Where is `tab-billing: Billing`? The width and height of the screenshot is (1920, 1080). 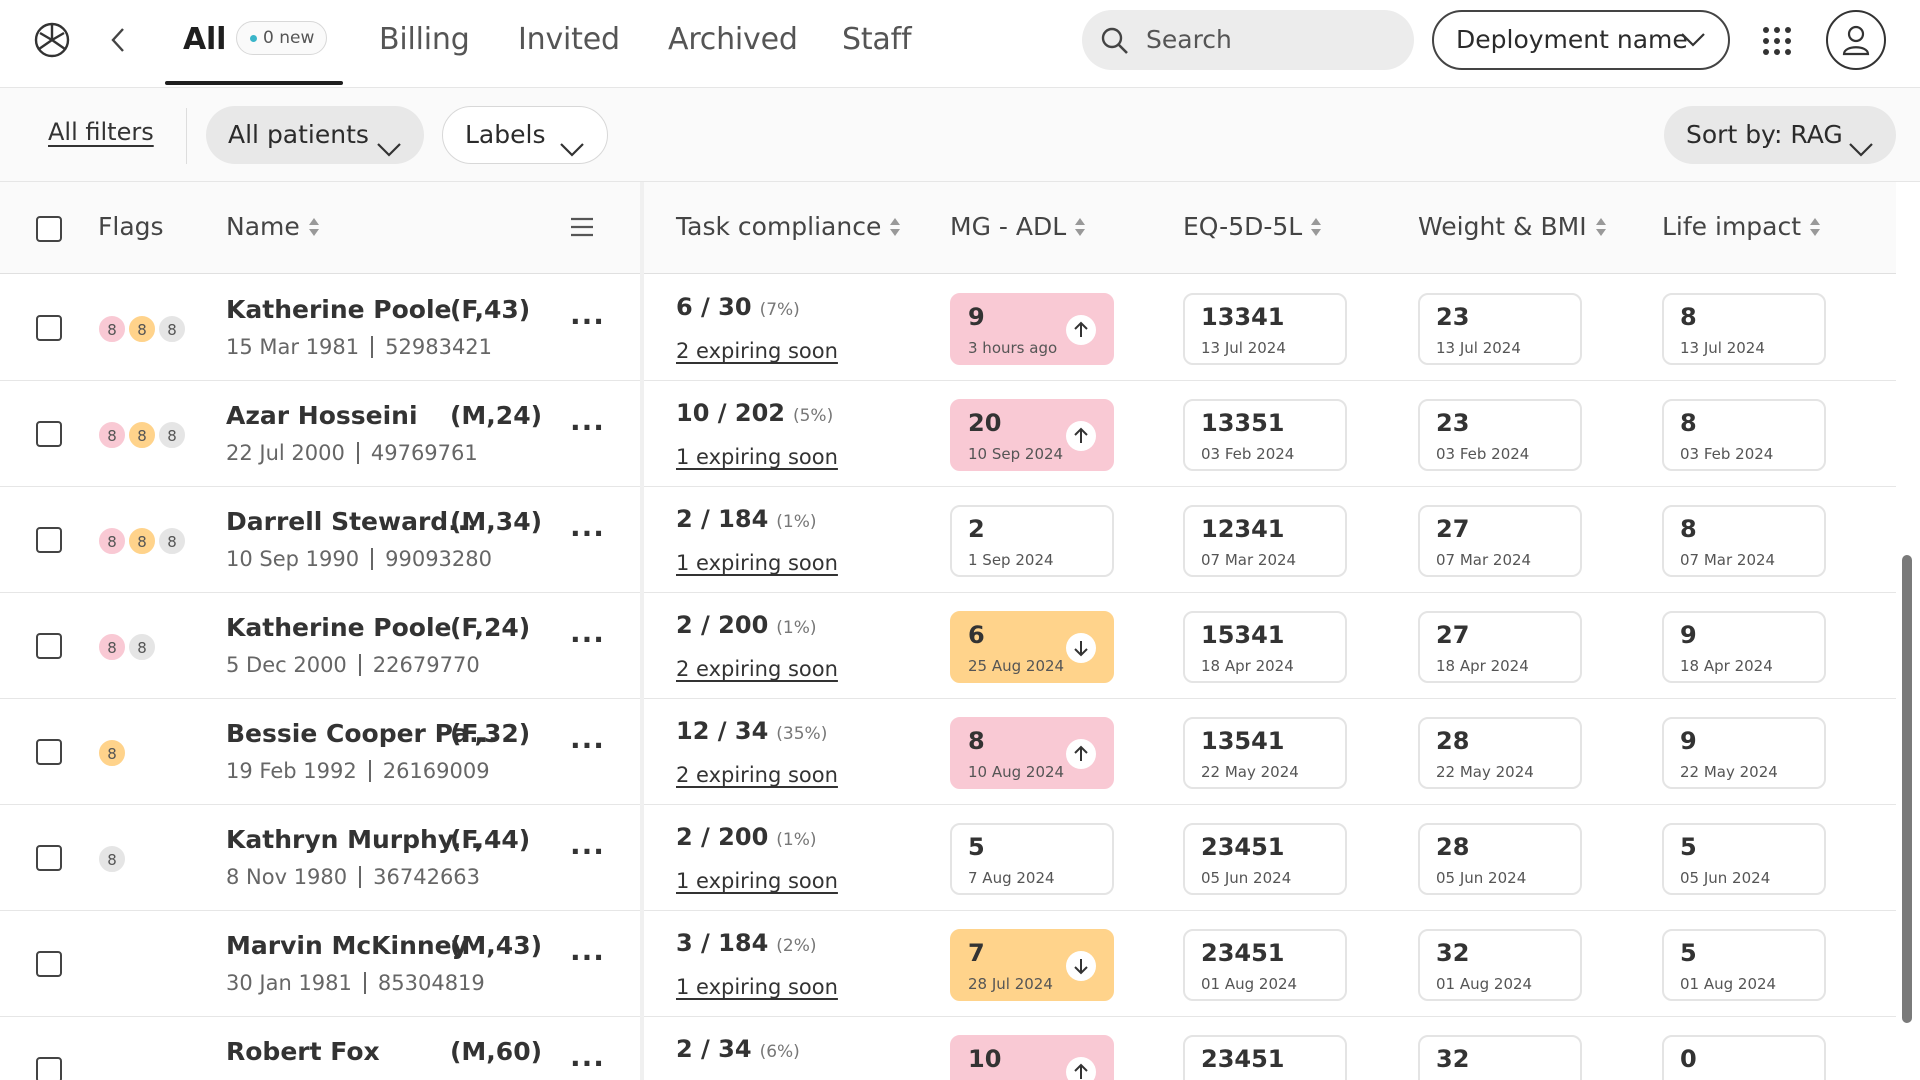
tab-billing: Billing is located at coordinates (424, 40).